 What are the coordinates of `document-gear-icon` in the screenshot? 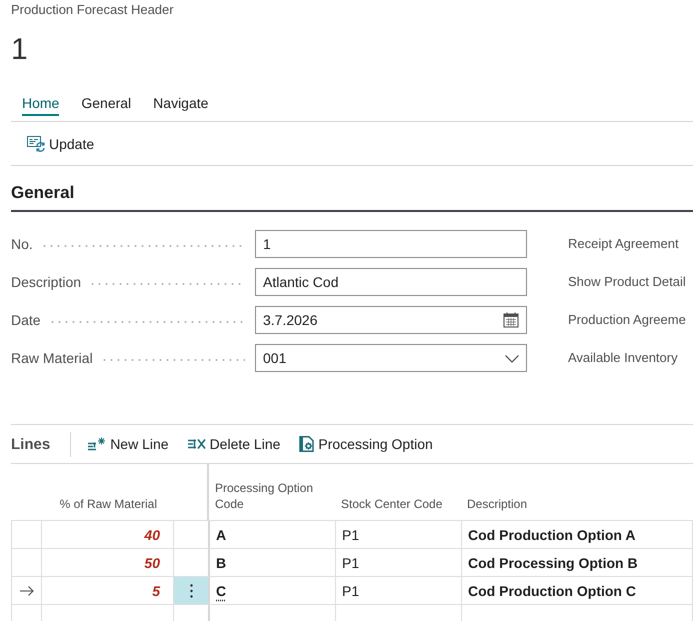 It's located at (306, 444).